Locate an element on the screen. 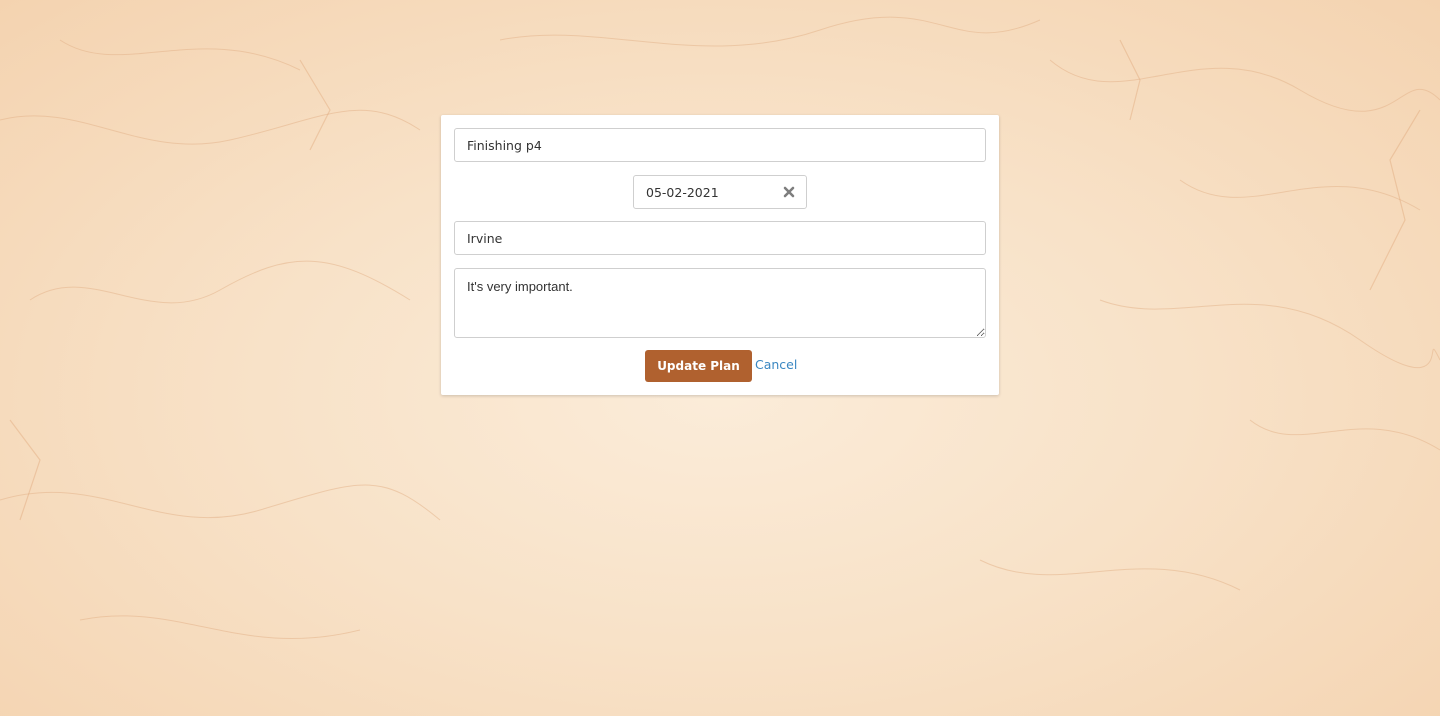  location-input is located at coordinates (720, 238).